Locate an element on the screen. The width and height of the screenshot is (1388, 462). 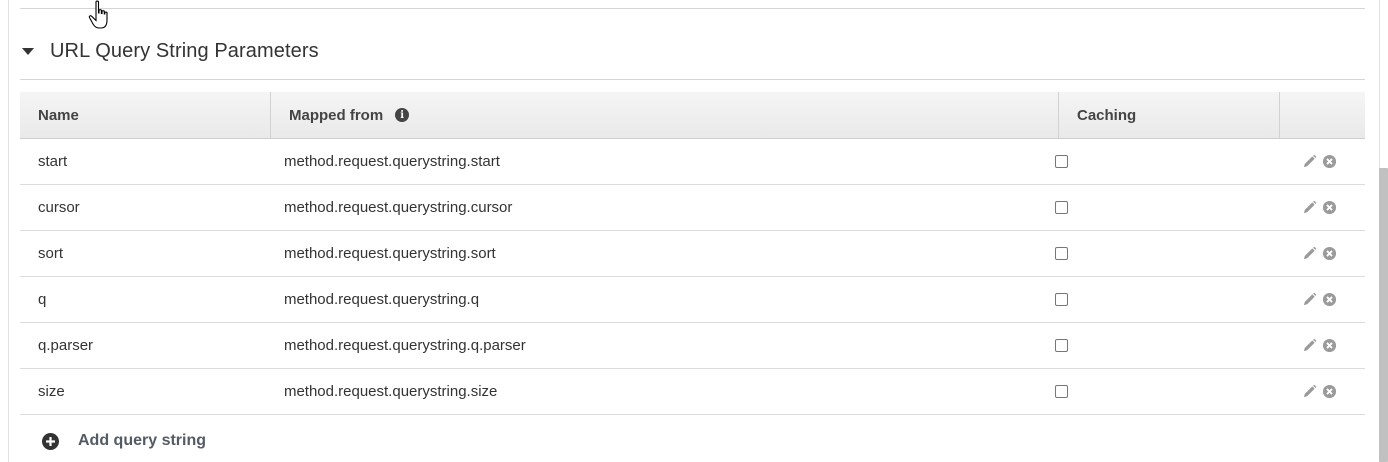
section-header: URL Query String Parameters is located at coordinates (169, 51).